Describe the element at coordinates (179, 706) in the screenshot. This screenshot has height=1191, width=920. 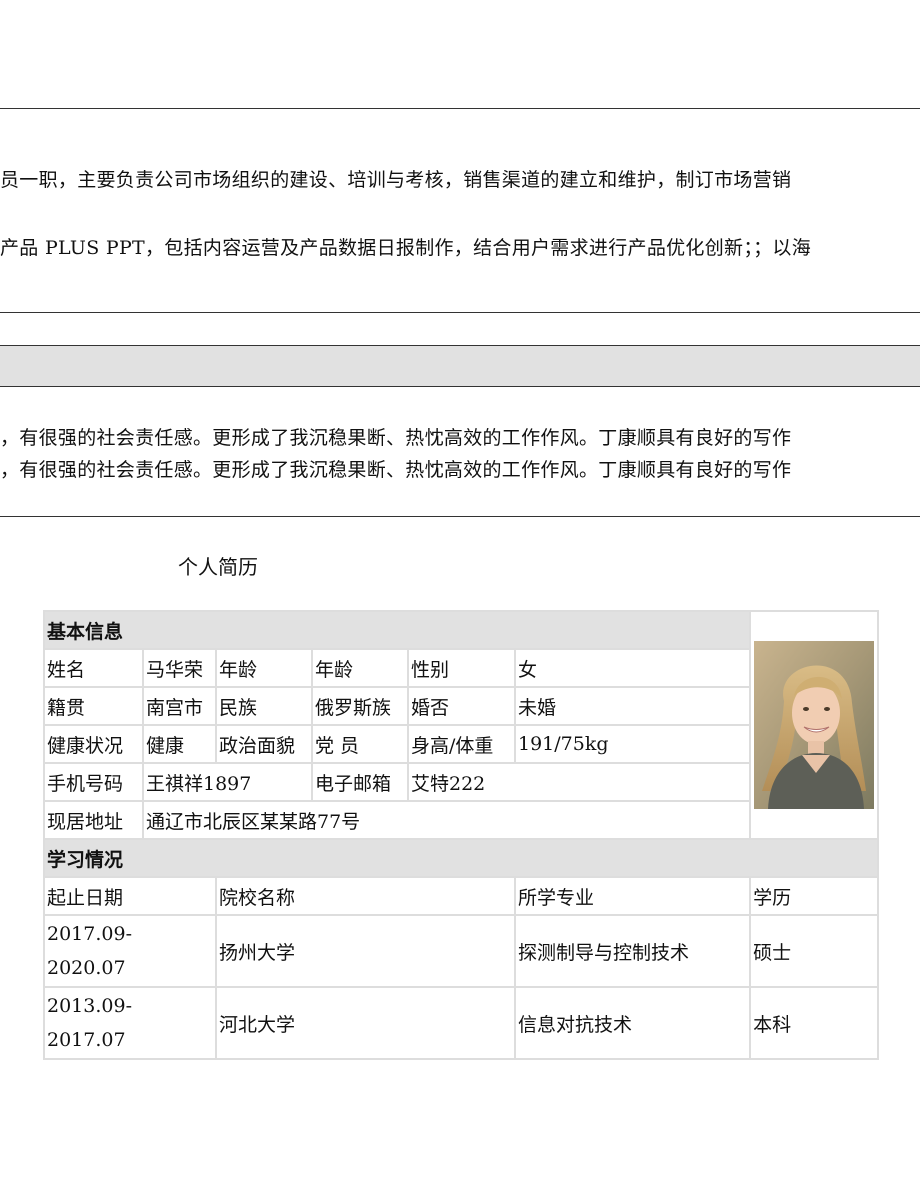
I see `origin-value: 南宫市` at that location.